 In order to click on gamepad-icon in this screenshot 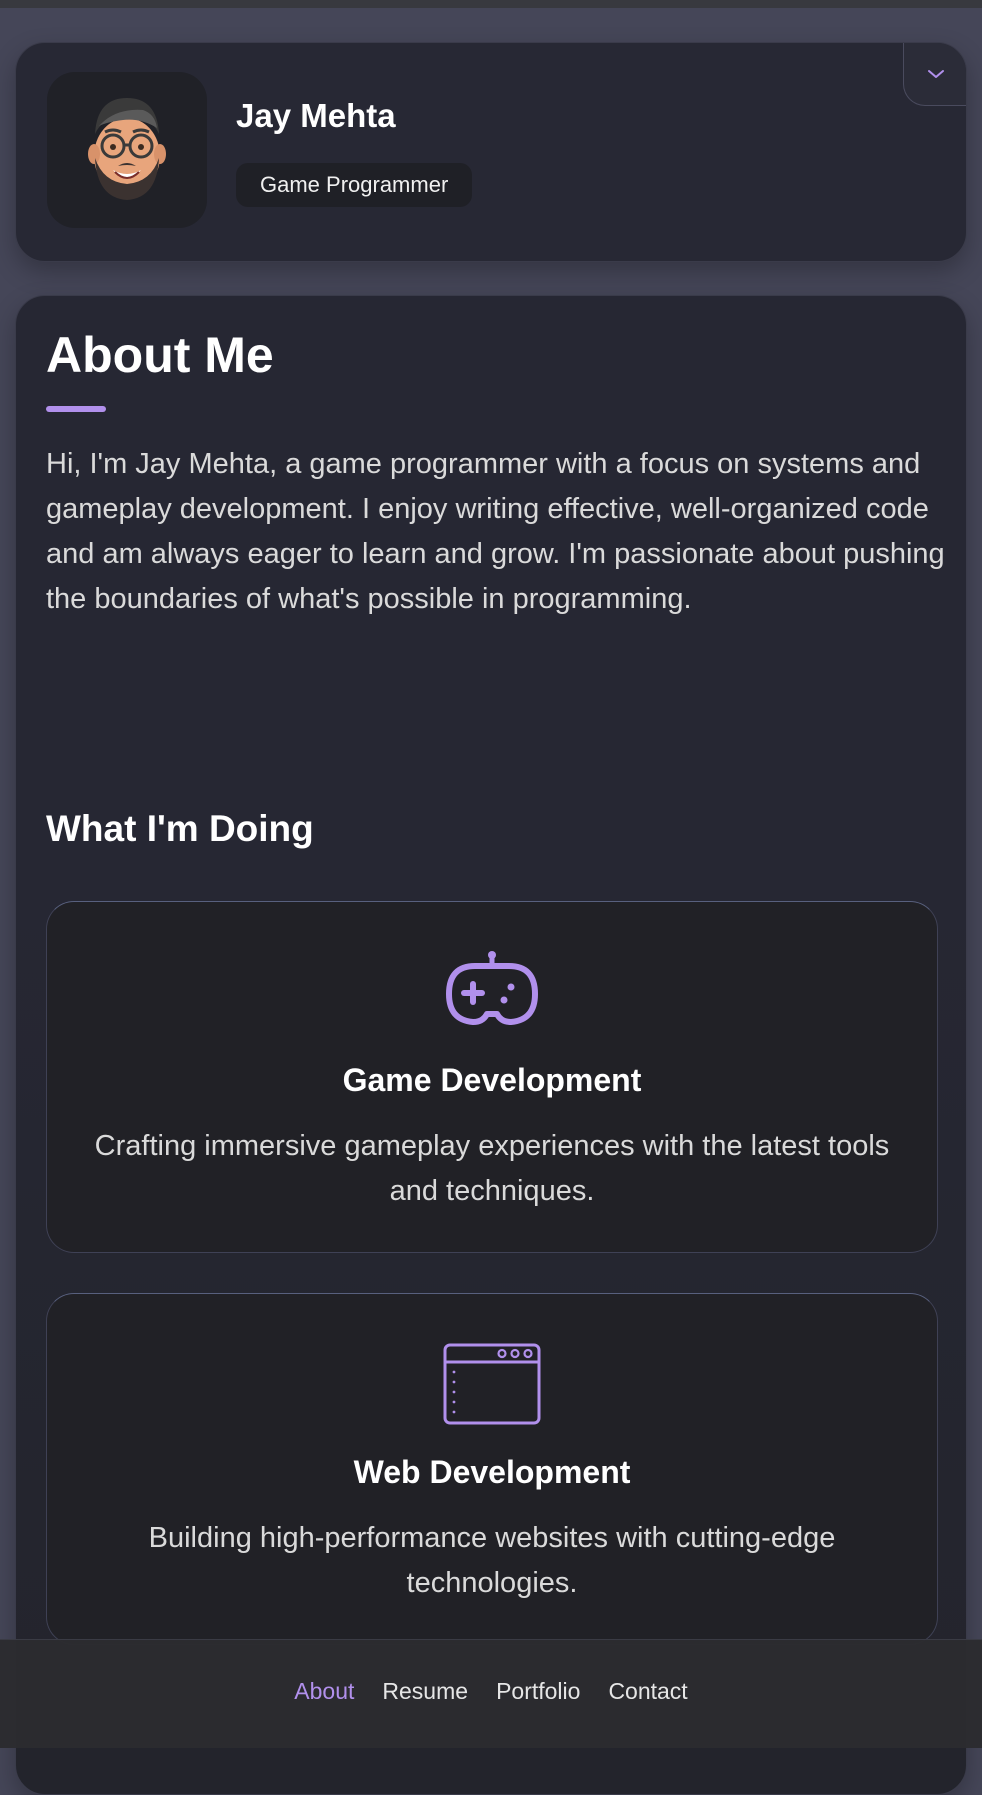, I will do `click(492, 988)`.